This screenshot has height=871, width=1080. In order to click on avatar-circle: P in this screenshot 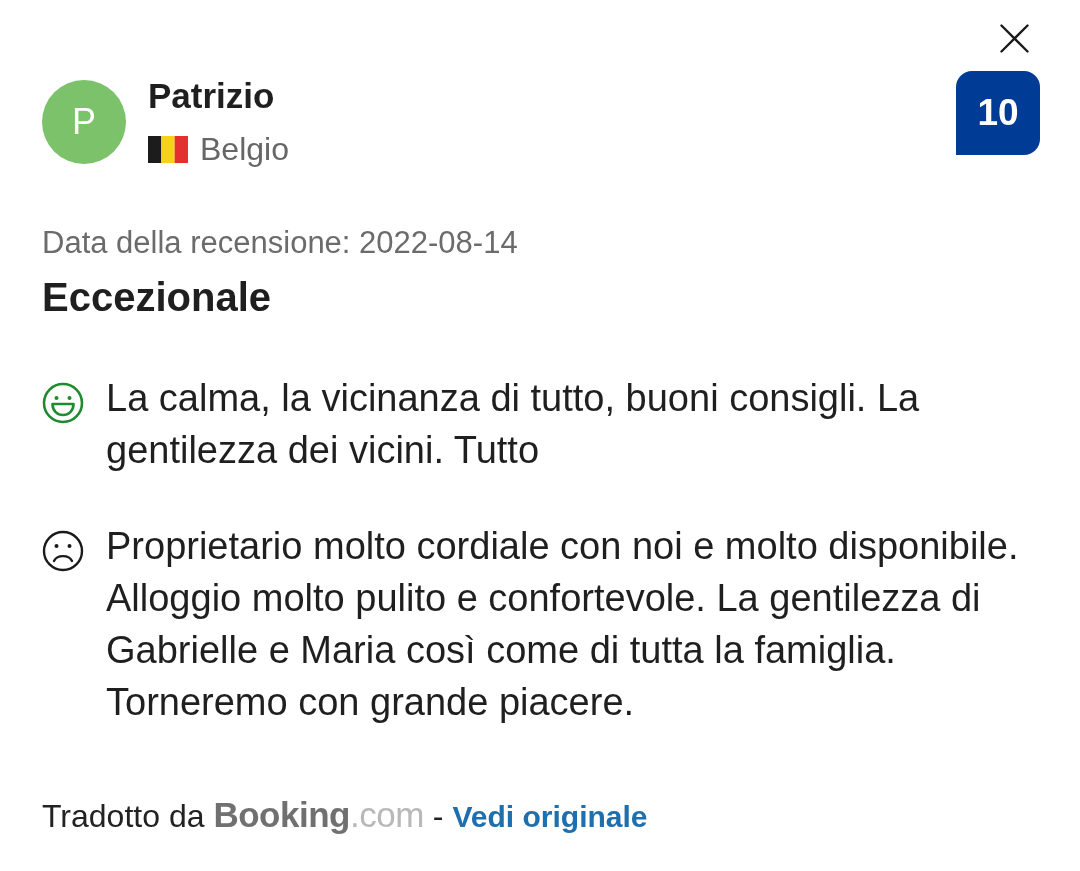, I will do `click(84, 122)`.